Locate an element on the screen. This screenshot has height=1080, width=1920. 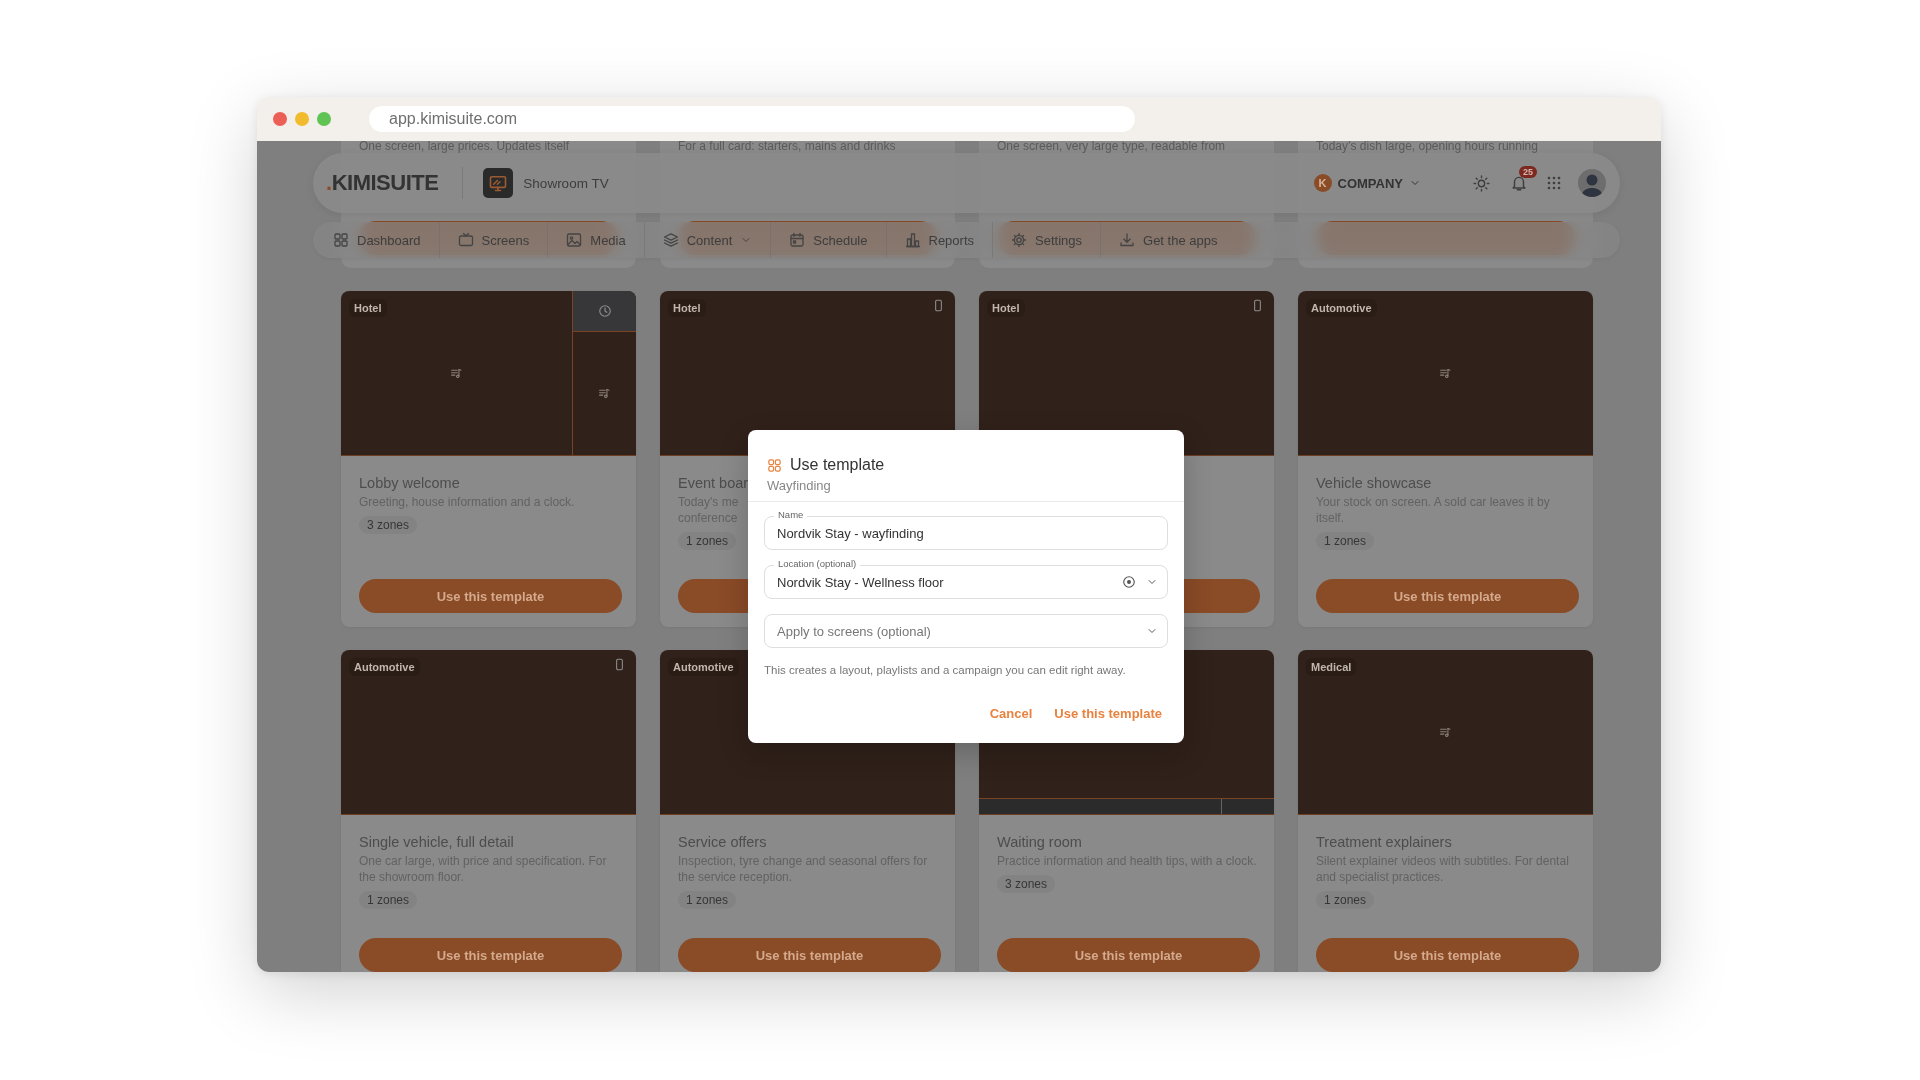
card-title: Single vehicle, full detail is located at coordinates (436, 842).